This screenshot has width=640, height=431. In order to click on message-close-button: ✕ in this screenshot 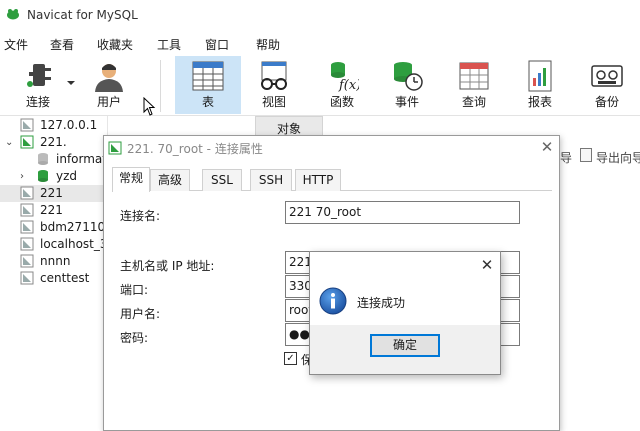, I will do `click(487, 265)`.